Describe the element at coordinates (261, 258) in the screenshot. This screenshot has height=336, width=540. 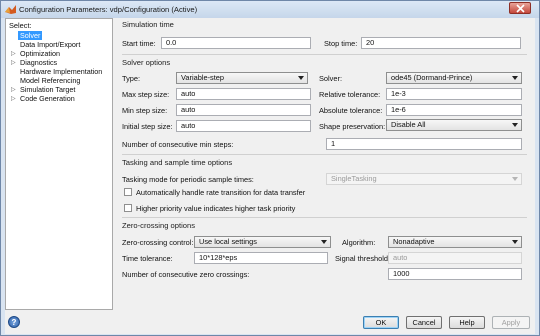
I see `time-tolerance-input: 10*128*eps` at that location.